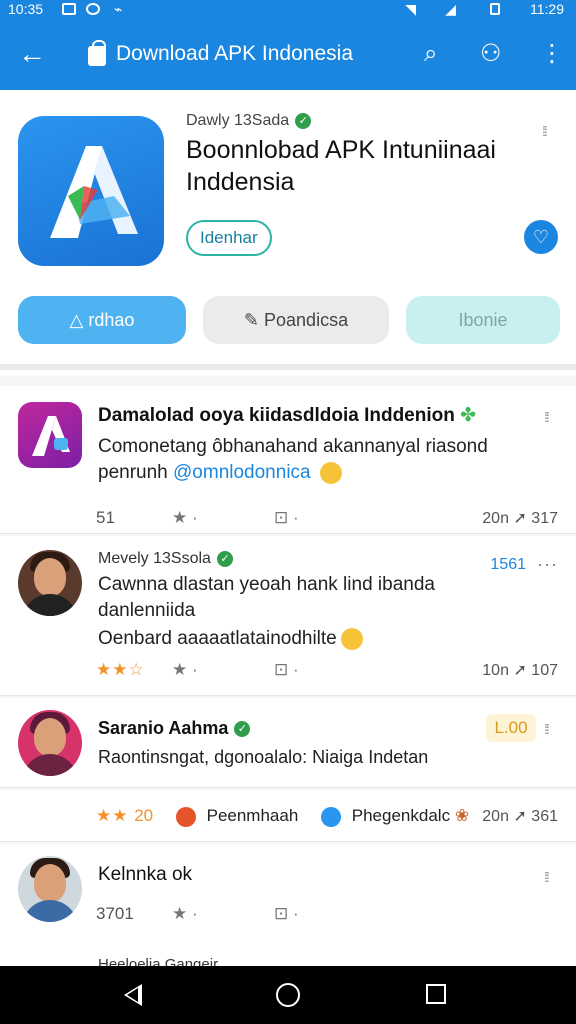 The width and height of the screenshot is (576, 1024). I want to click on search-icon: ⌕, so click(430, 54).